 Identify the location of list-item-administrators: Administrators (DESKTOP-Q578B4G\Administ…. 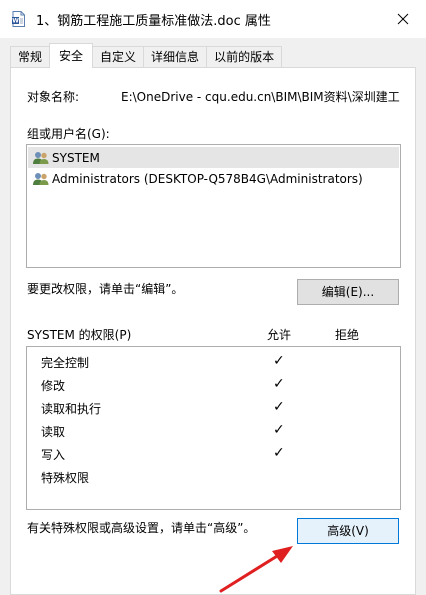
(213, 178).